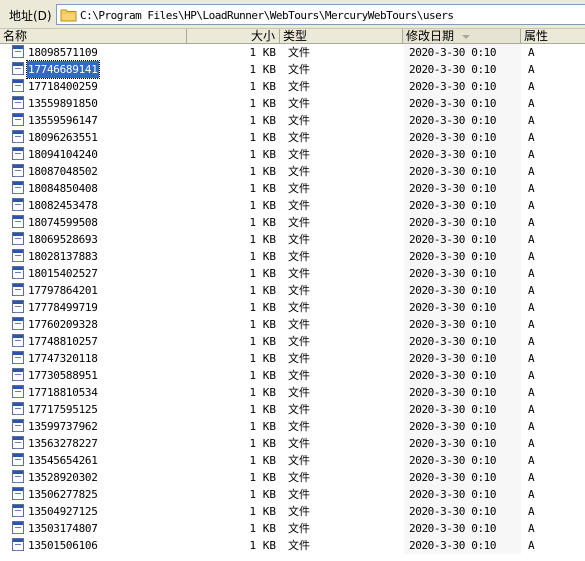 Image resolution: width=585 pixels, height=561 pixels. I want to click on file-row: 17718810534 1 KB 文件 2020-3-30 0:10 A, so click(292, 392).